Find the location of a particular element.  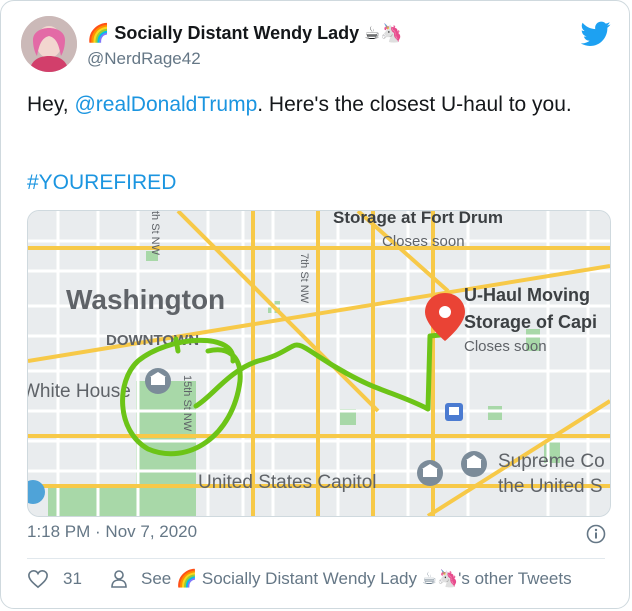

hashtag-link: #YOUREFIRED is located at coordinates (101, 183).